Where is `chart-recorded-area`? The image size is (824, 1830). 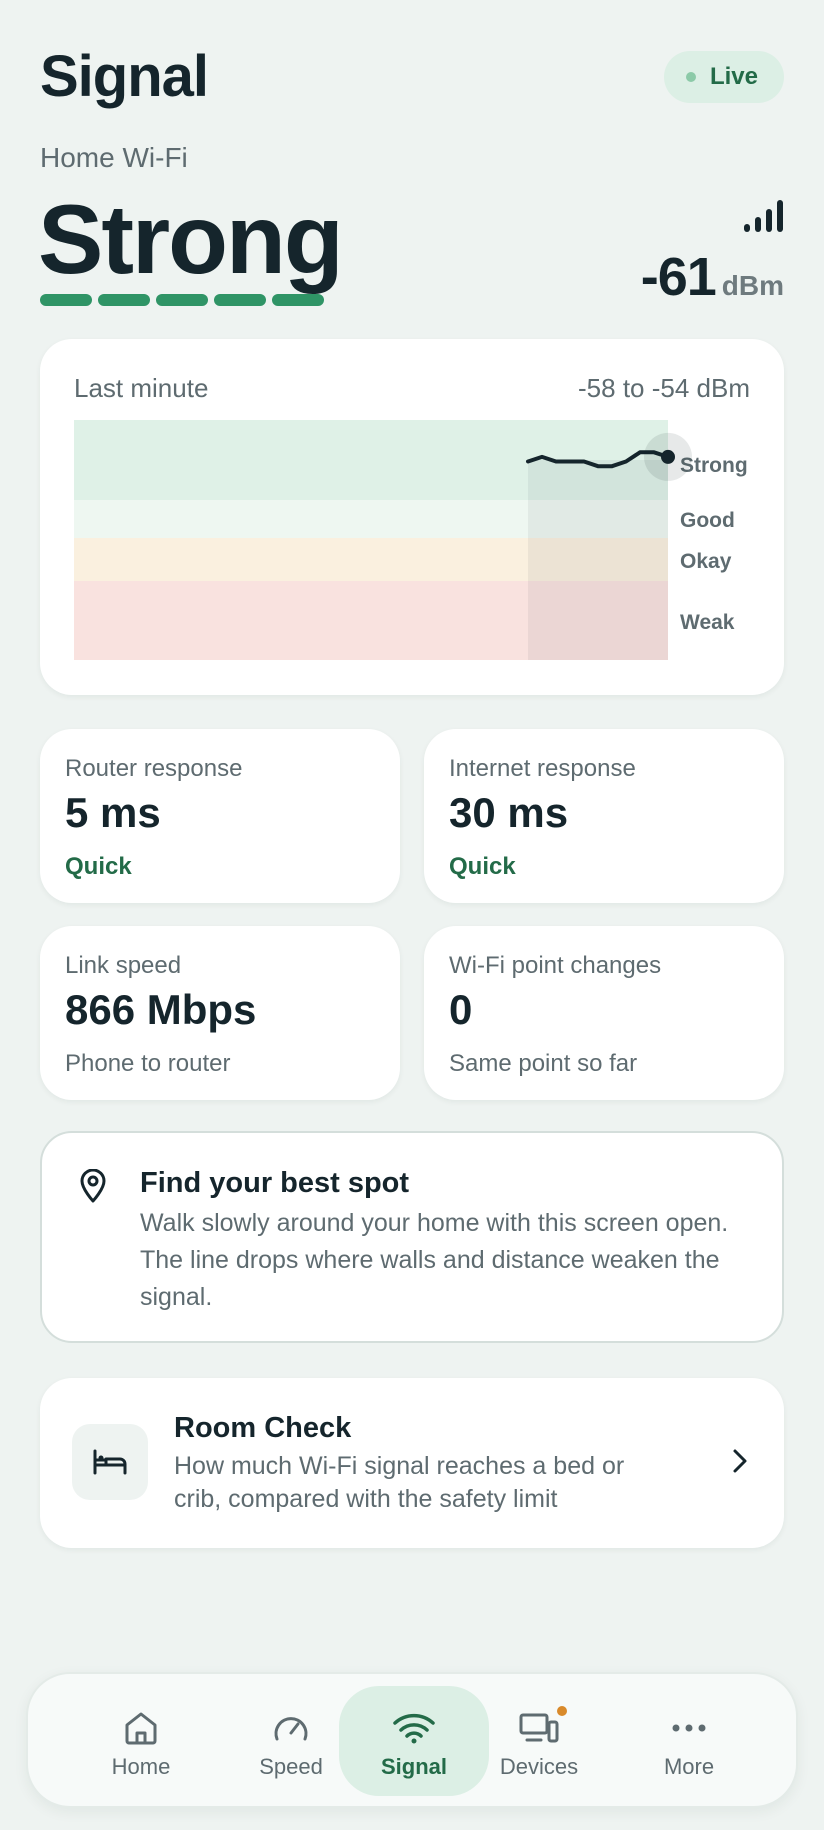 chart-recorded-area is located at coordinates (598, 560).